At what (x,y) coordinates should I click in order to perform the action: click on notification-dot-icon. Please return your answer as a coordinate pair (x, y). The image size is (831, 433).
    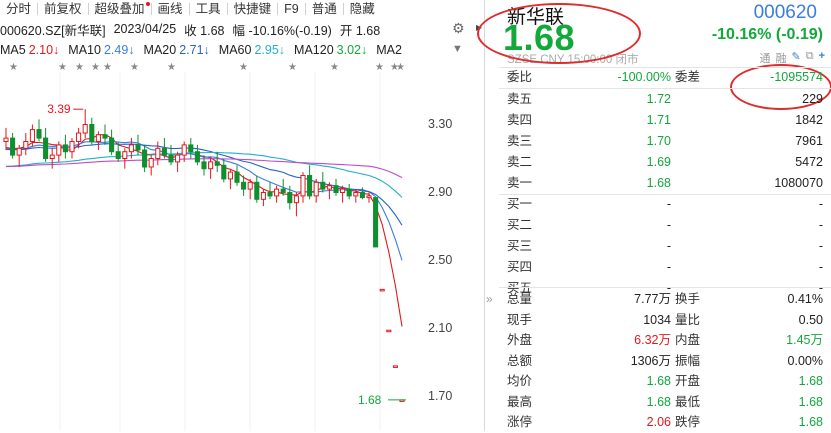
    Looking at the image, I should click on (147, 4).